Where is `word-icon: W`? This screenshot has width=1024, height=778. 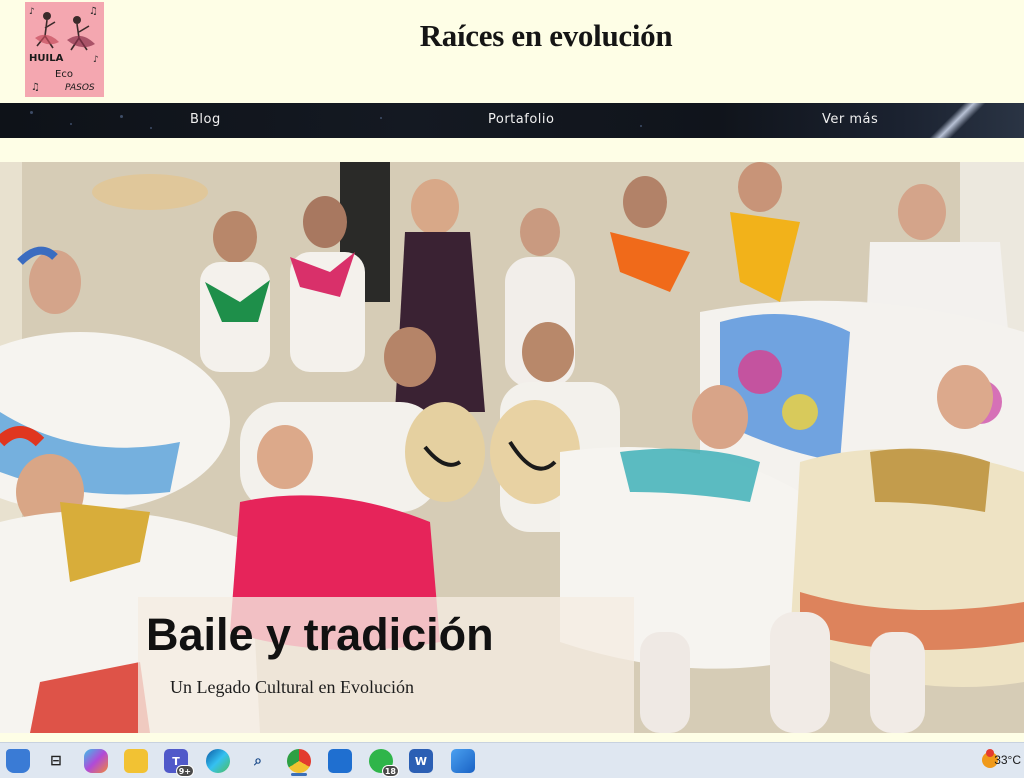 word-icon: W is located at coordinates (421, 761).